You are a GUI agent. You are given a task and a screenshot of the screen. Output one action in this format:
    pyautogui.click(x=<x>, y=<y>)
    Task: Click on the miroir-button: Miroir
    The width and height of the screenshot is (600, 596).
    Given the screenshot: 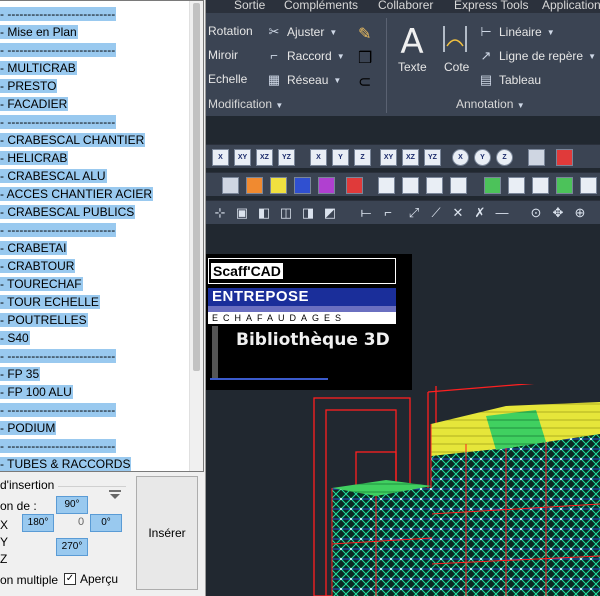 What is the action you would take?
    pyautogui.click(x=223, y=55)
    